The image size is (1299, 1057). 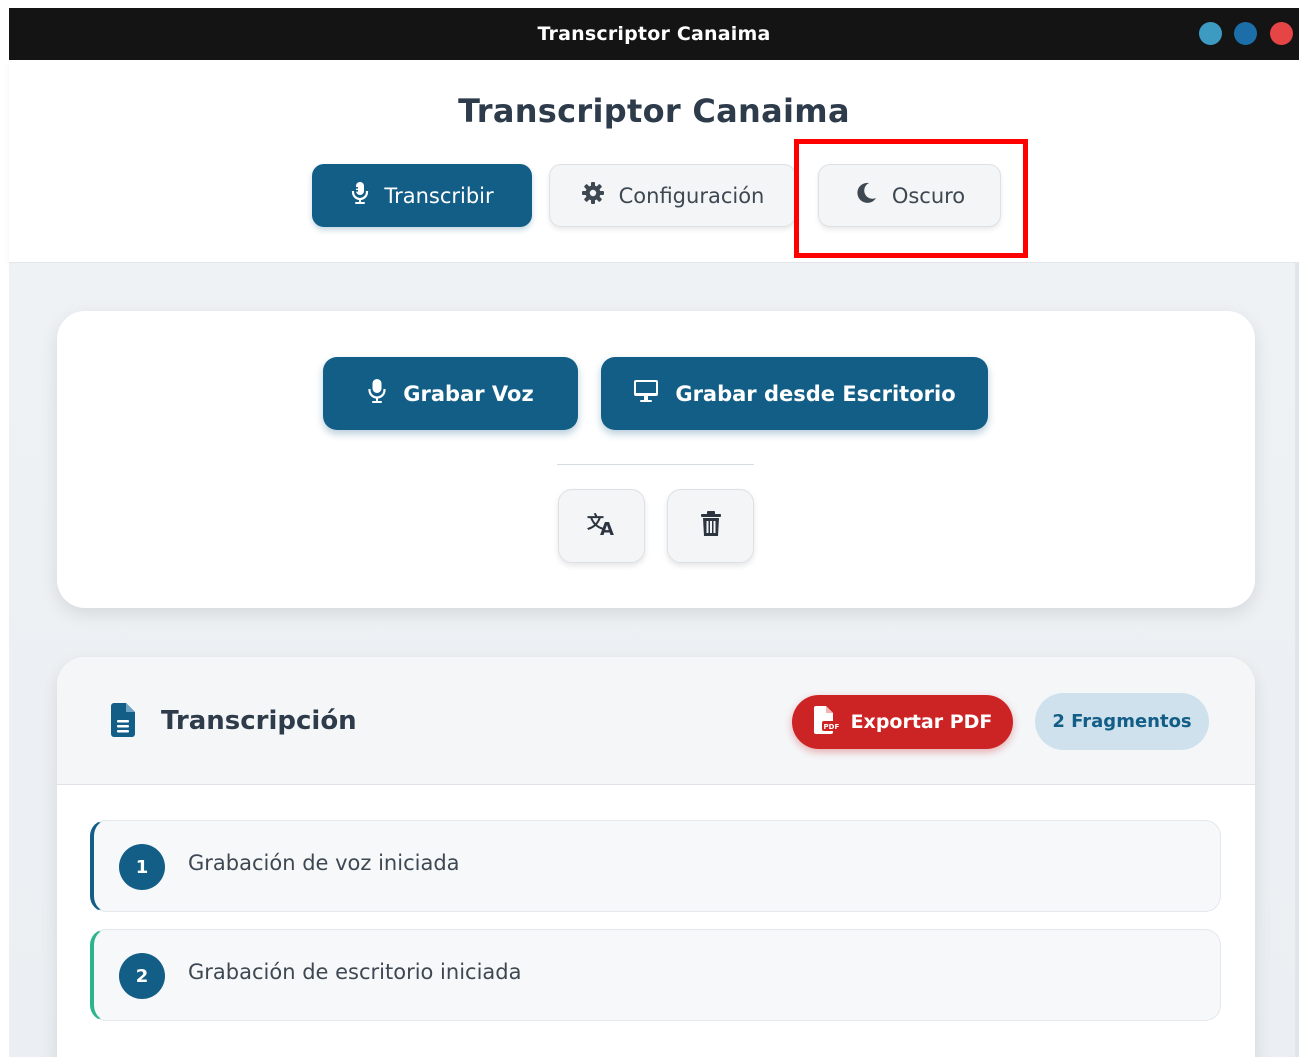 What do you see at coordinates (142, 867) in the screenshot?
I see `fragment-number: 1` at bounding box center [142, 867].